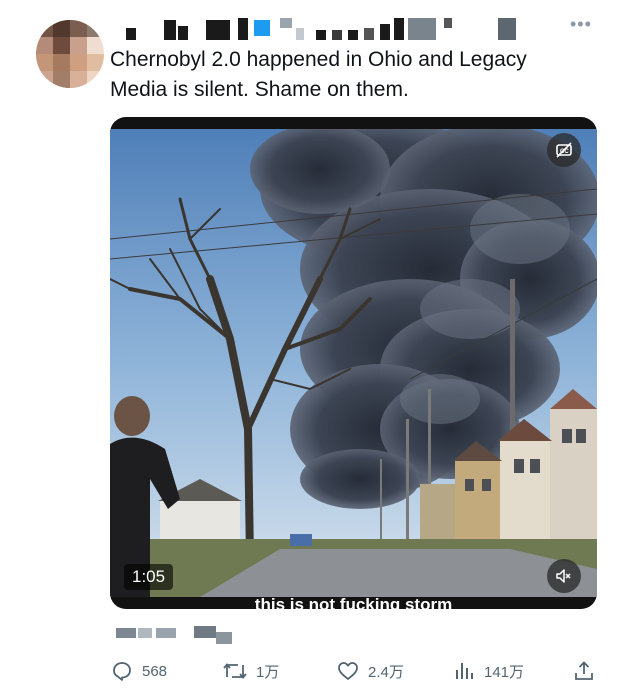  Describe the element at coordinates (149, 577) in the screenshot. I see `video-duration: 1:05` at that location.